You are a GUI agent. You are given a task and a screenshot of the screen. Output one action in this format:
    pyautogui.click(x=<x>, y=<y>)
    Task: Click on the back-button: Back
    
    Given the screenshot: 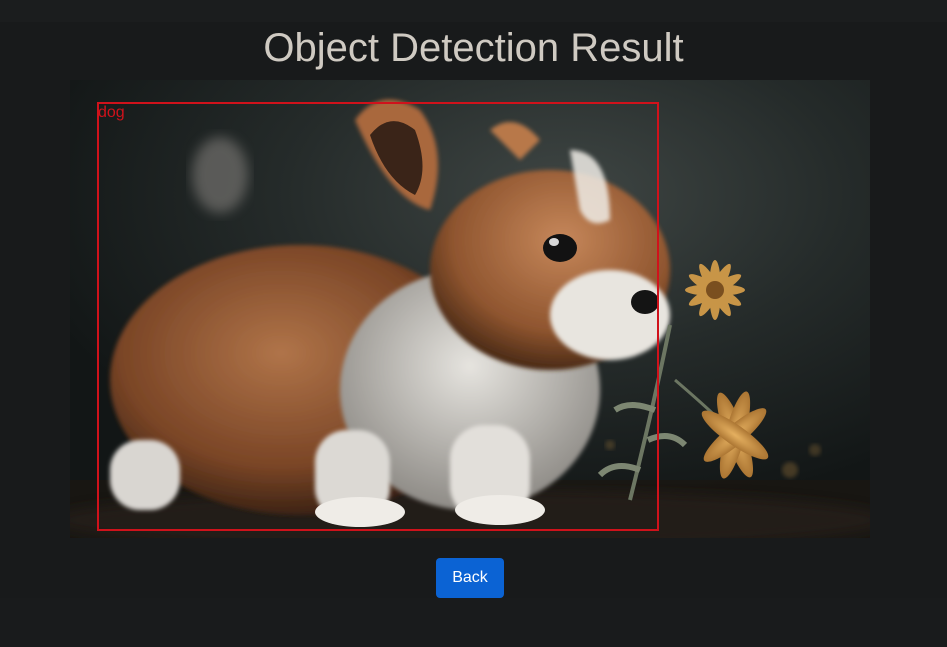 What is the action you would take?
    pyautogui.click(x=470, y=578)
    